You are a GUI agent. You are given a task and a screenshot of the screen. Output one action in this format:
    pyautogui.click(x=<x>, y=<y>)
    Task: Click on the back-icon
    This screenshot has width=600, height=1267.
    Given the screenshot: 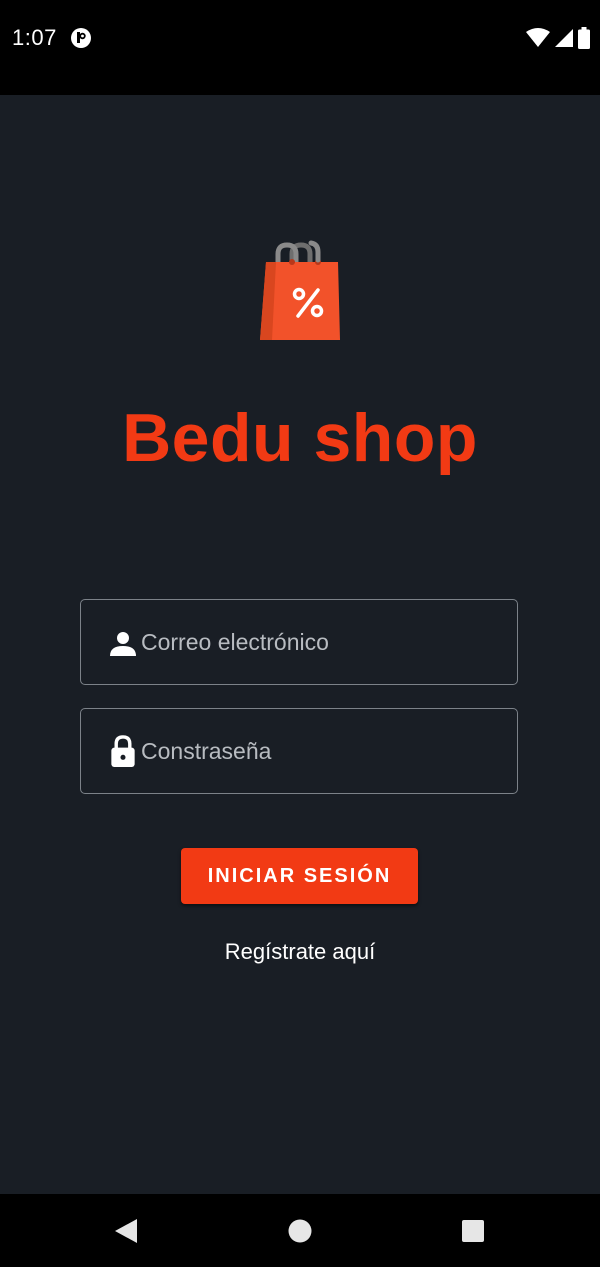 What is the action you would take?
    pyautogui.click(x=126, y=1231)
    